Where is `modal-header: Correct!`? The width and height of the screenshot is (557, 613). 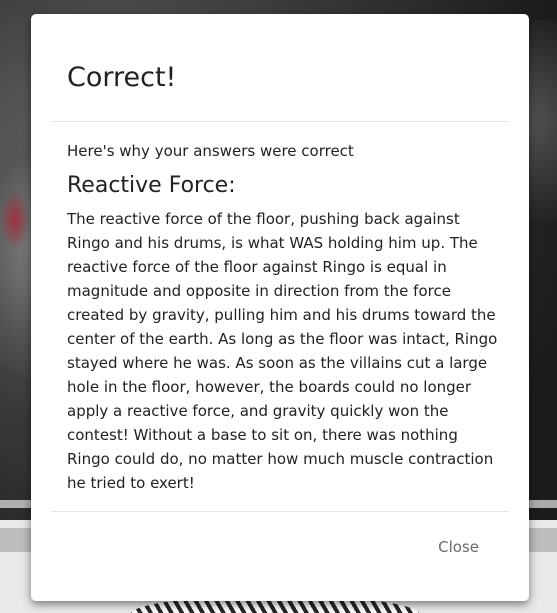 modal-header: Correct! is located at coordinates (280, 68).